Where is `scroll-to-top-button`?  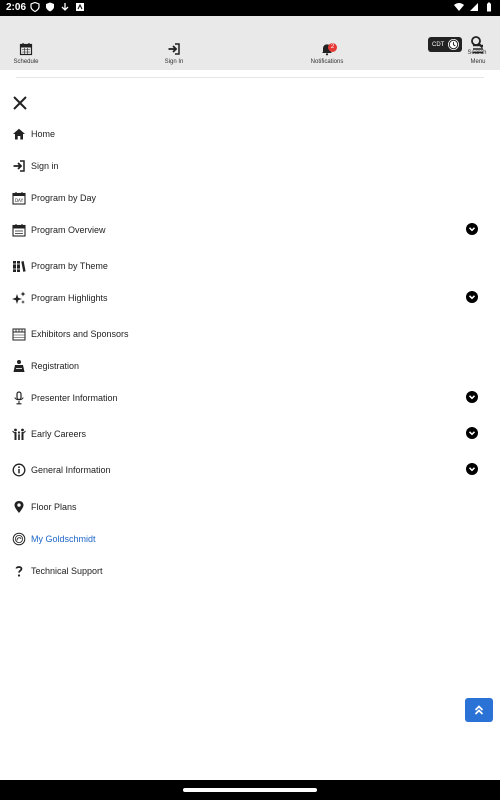
scroll-to-top-button is located at coordinates (479, 710).